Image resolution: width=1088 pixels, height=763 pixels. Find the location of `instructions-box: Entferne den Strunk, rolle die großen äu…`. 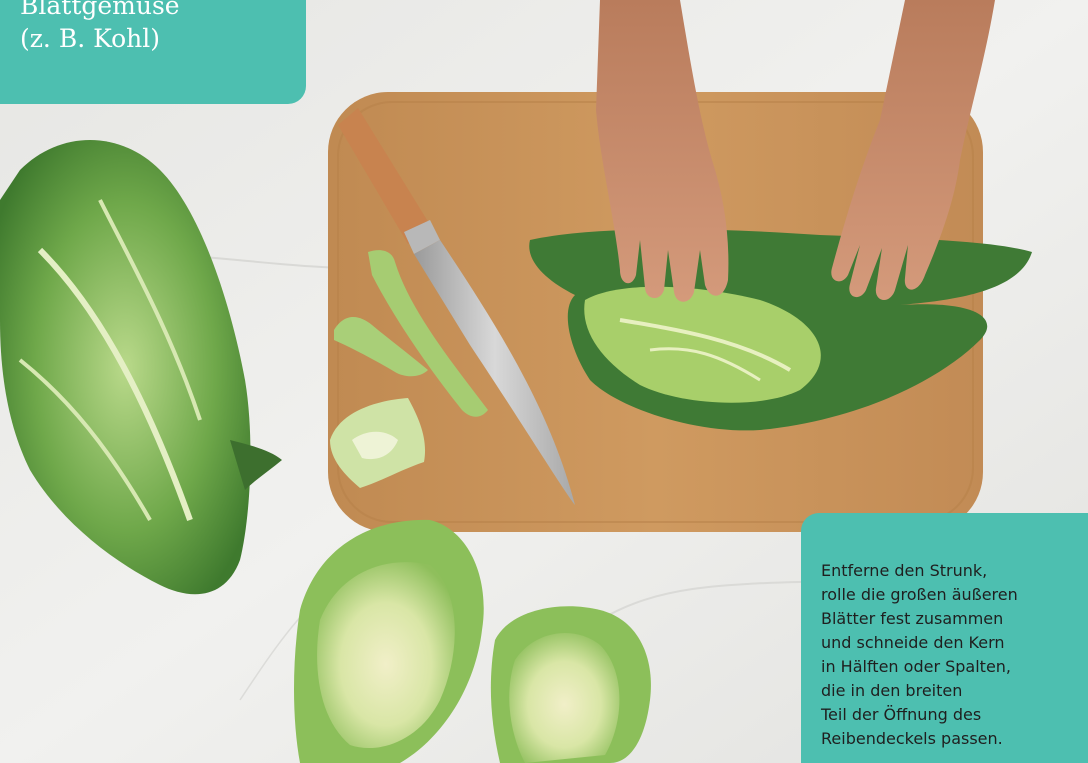

instructions-box: Entferne den Strunk, rolle die großen äu… is located at coordinates (944, 638).